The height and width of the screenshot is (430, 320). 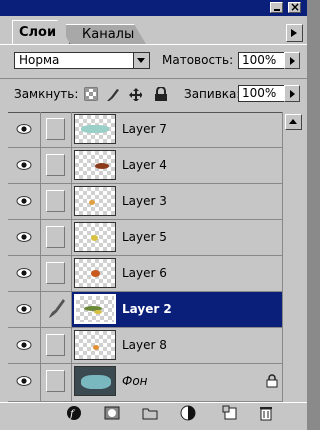 I want to click on tab-channels: Каналы, so click(x=106, y=34).